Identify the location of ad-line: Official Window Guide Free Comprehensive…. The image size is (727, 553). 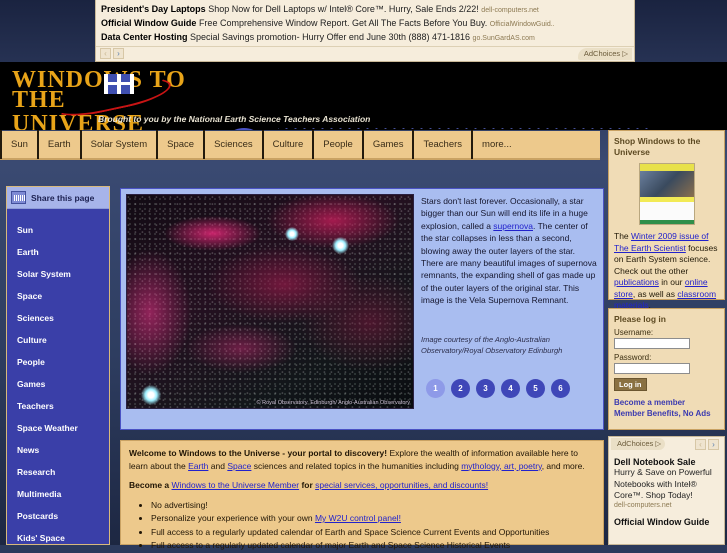
(365, 24).